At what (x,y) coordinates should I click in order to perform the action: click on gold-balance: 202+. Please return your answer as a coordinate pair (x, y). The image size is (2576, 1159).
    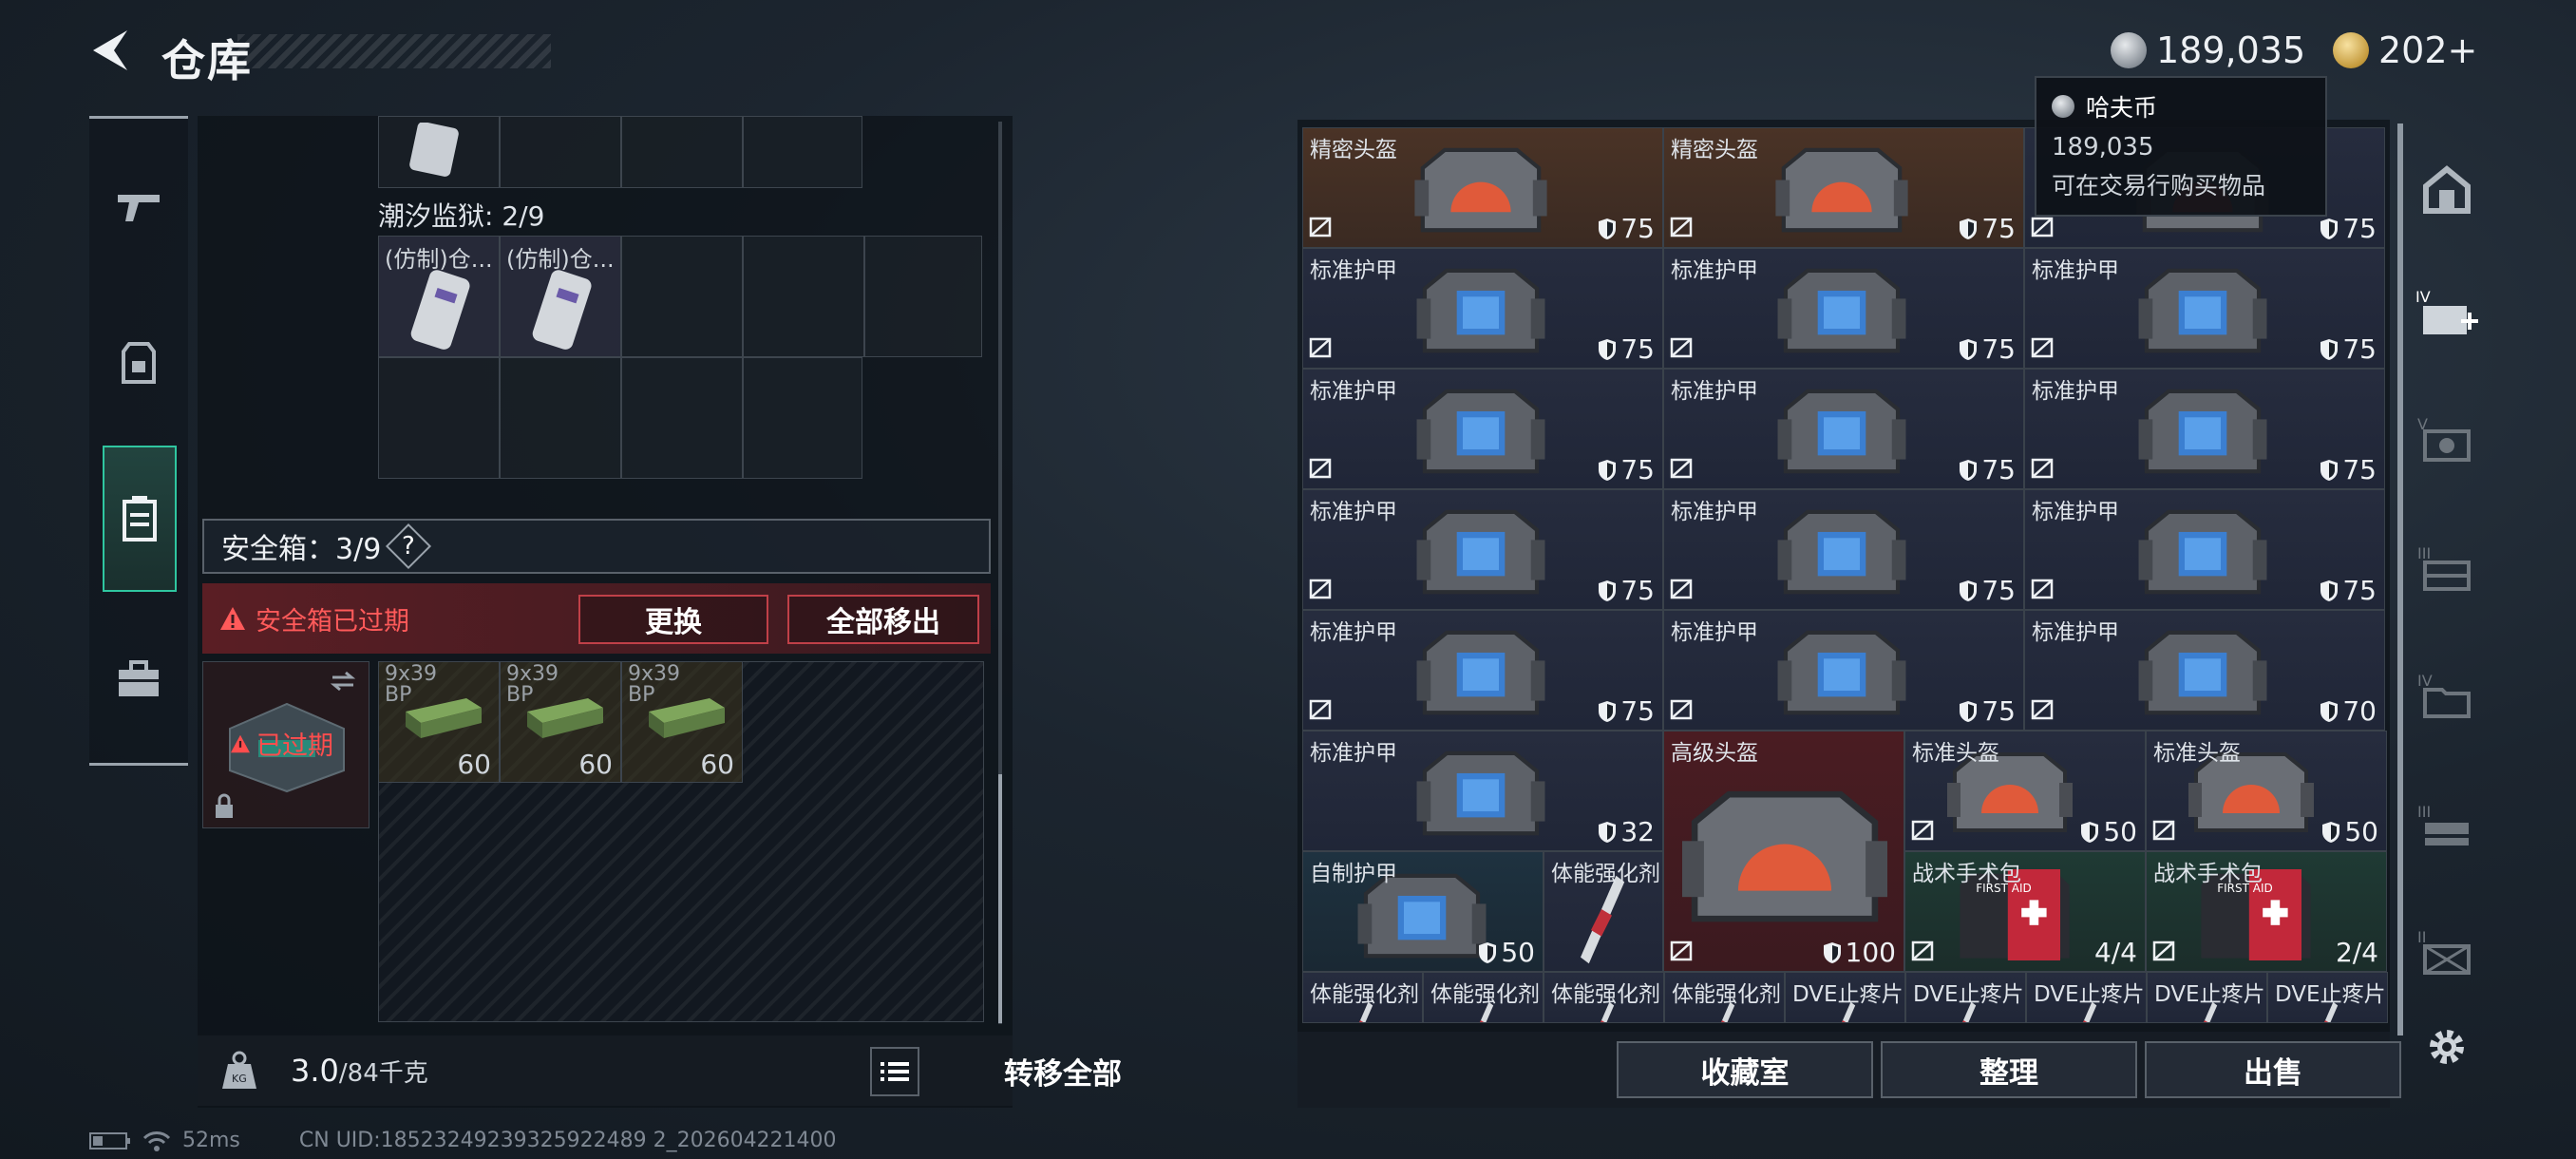
    Looking at the image, I should click on (2405, 50).